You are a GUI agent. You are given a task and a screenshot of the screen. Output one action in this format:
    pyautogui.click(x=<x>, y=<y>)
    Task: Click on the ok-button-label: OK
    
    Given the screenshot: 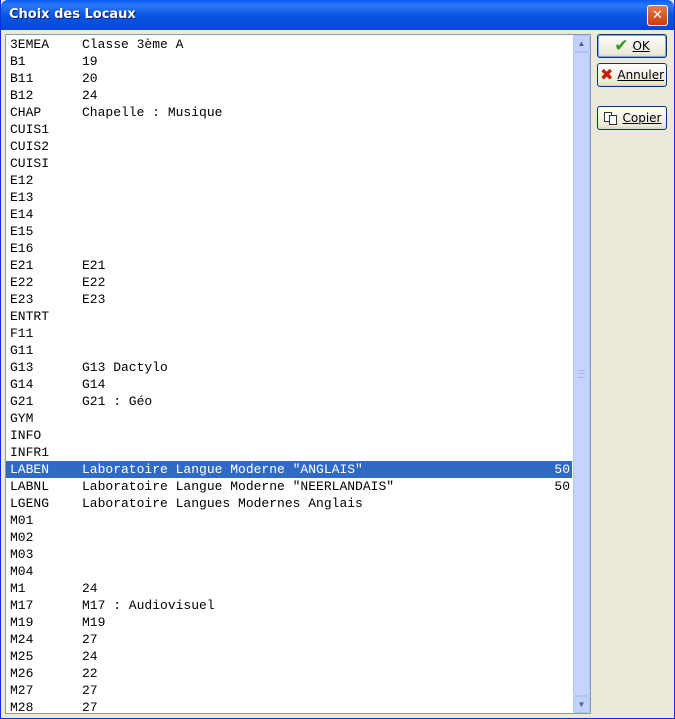 What is the action you would take?
    pyautogui.click(x=641, y=46)
    